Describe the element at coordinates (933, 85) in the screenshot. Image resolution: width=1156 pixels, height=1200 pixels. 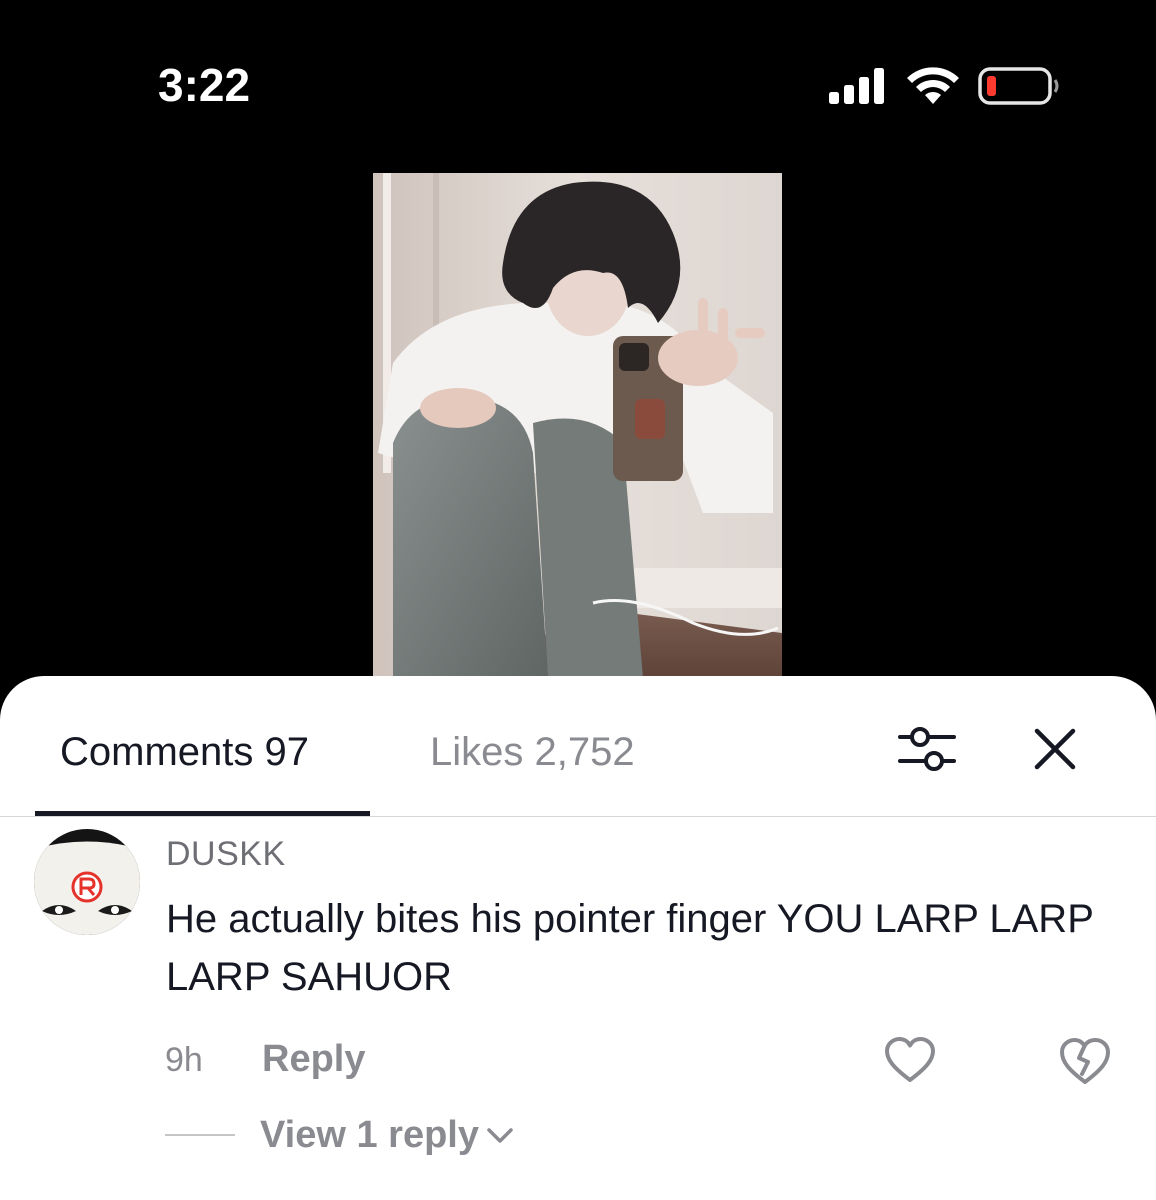
I see `wifi-icon` at that location.